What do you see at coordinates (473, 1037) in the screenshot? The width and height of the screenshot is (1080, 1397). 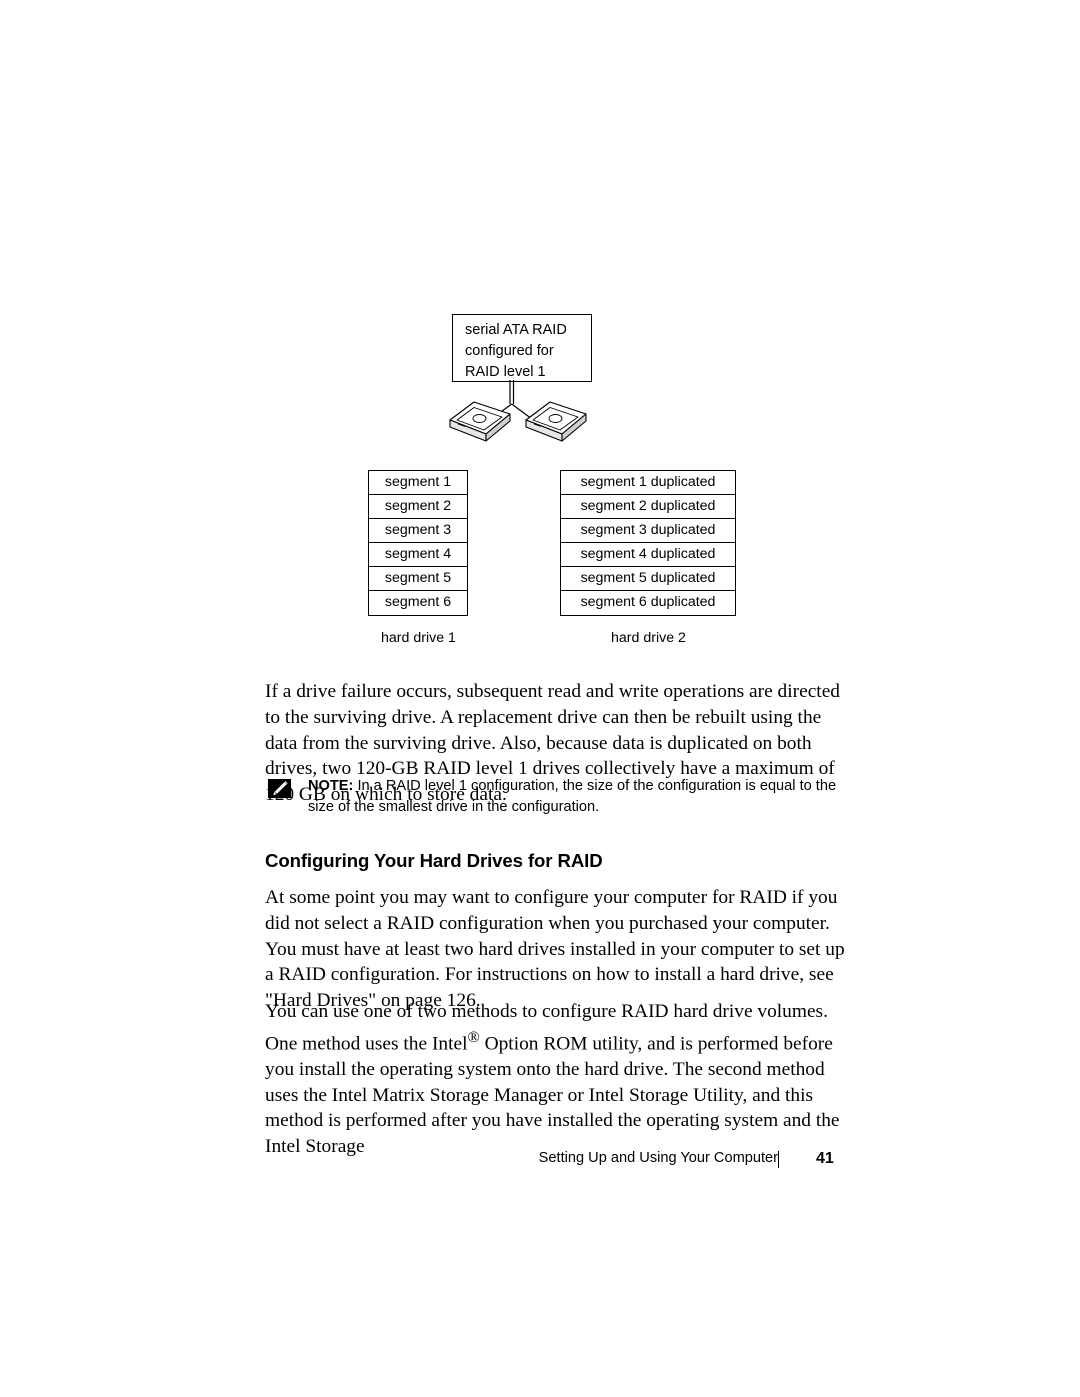 I see `registered-trademark-icon: ®` at bounding box center [473, 1037].